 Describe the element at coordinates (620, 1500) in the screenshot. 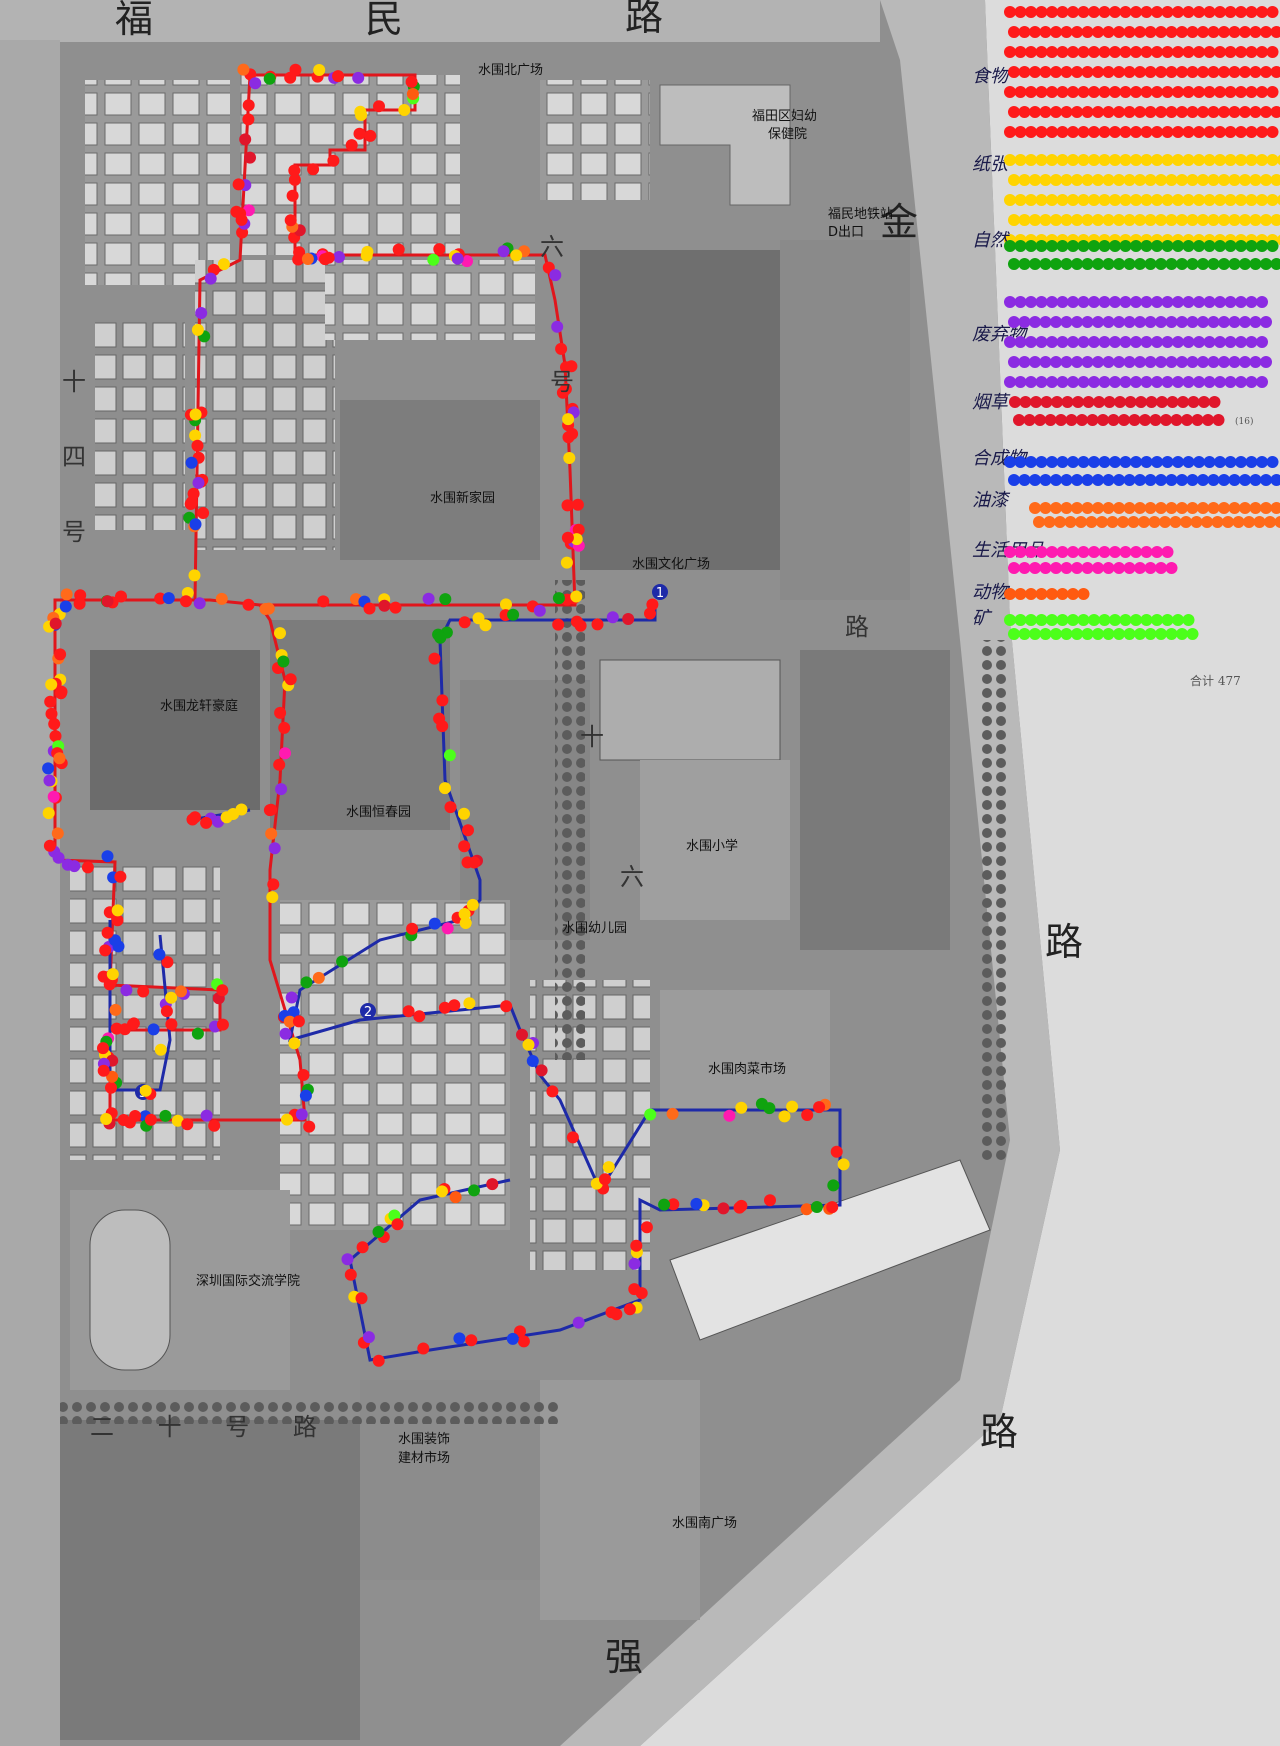

I see `south-square-block` at that location.